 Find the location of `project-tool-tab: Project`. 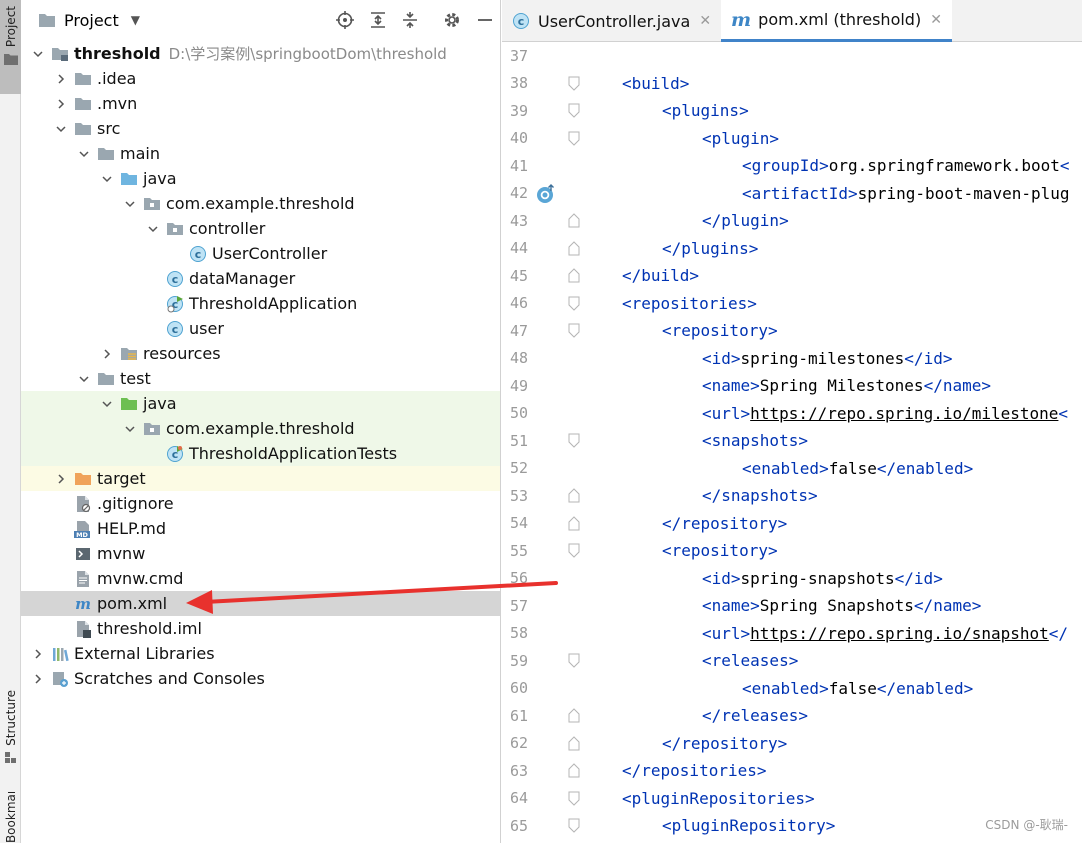

project-tool-tab: Project is located at coordinates (10, 47).